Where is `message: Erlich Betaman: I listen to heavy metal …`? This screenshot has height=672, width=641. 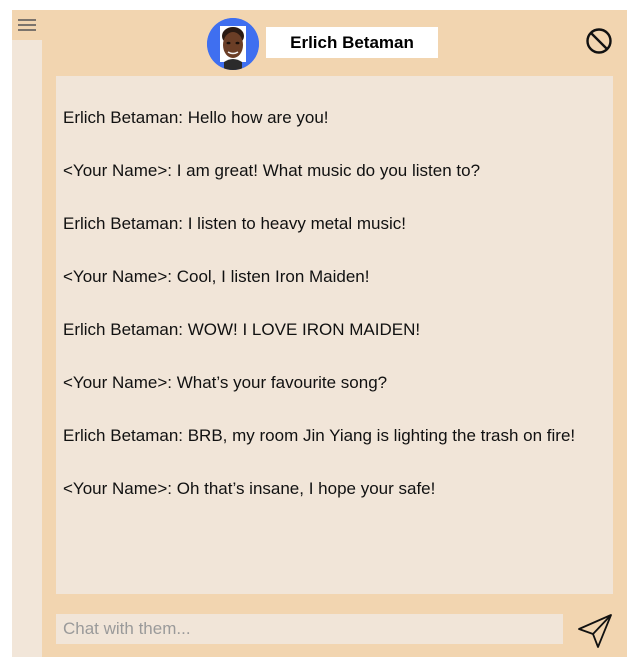 message: Erlich Betaman: I listen to heavy metal … is located at coordinates (234, 223).